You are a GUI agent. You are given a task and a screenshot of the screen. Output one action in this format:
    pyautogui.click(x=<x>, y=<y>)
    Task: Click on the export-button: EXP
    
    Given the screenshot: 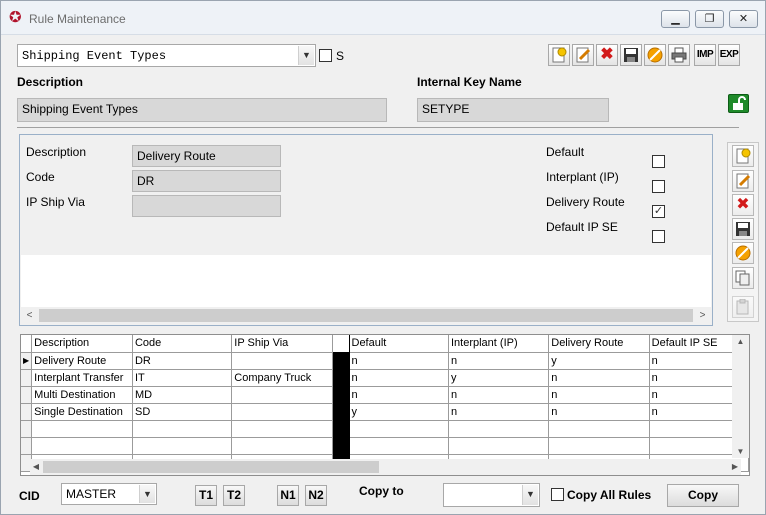 What is the action you would take?
    pyautogui.click(x=729, y=55)
    